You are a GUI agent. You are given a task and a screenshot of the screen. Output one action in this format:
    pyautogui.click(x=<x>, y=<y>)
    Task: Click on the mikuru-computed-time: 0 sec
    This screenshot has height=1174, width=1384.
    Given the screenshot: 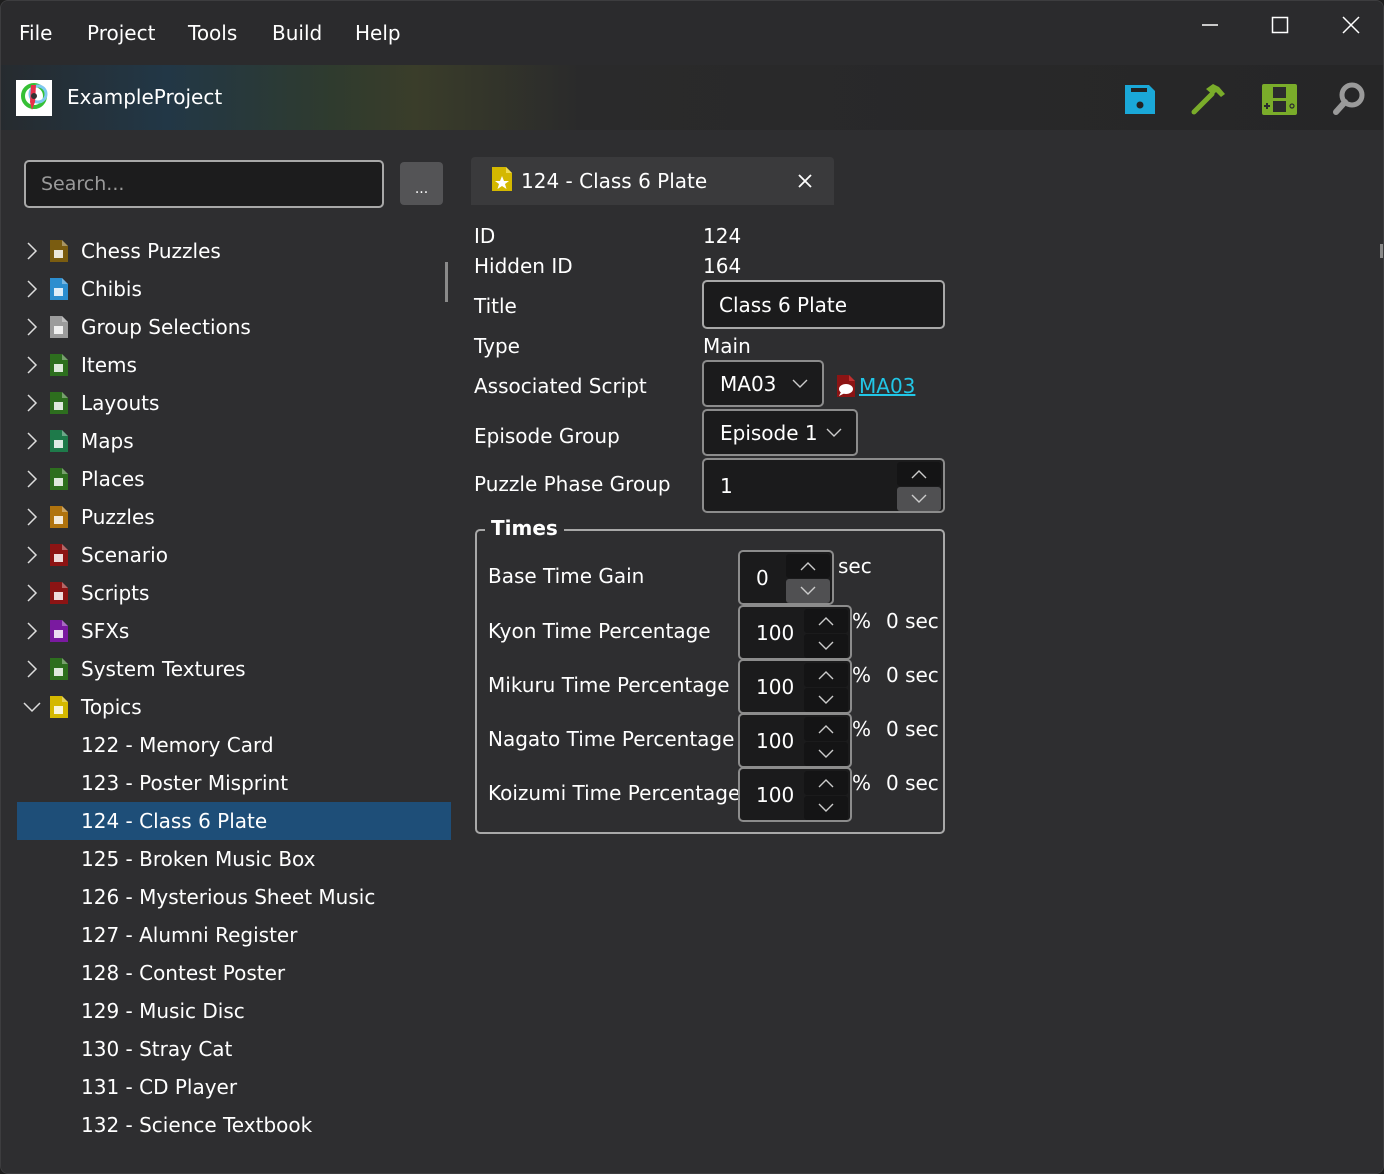 What is the action you would take?
    pyautogui.click(x=912, y=675)
    